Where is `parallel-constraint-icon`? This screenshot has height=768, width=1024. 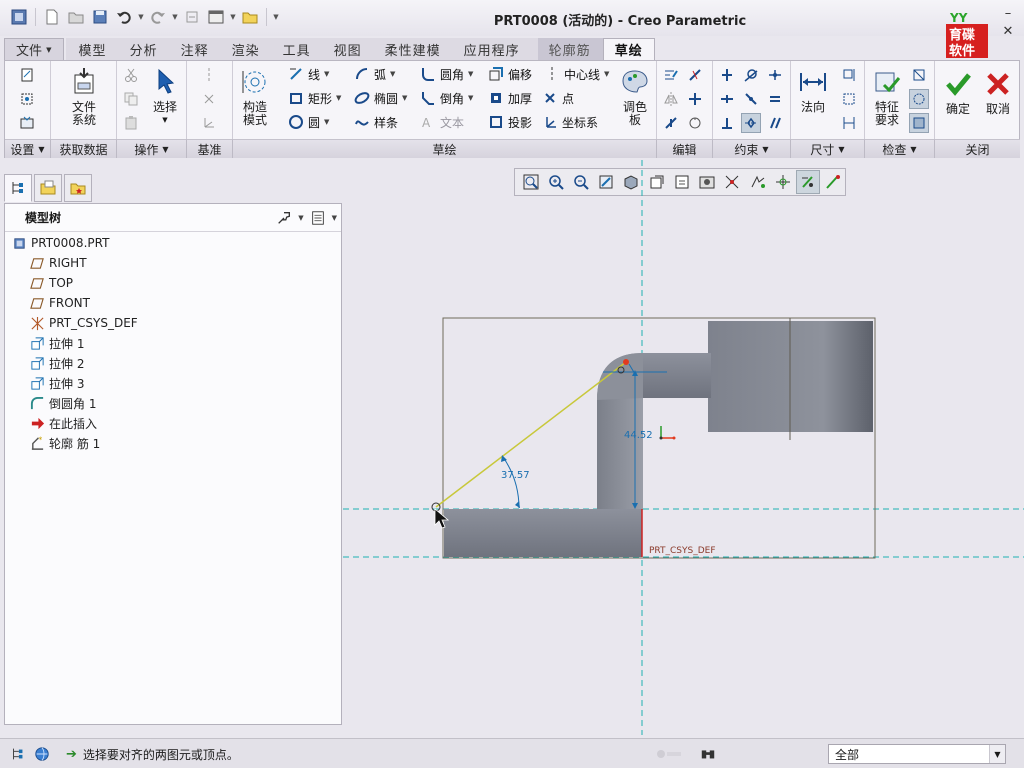
parallel-constraint-icon is located at coordinates (775, 123).